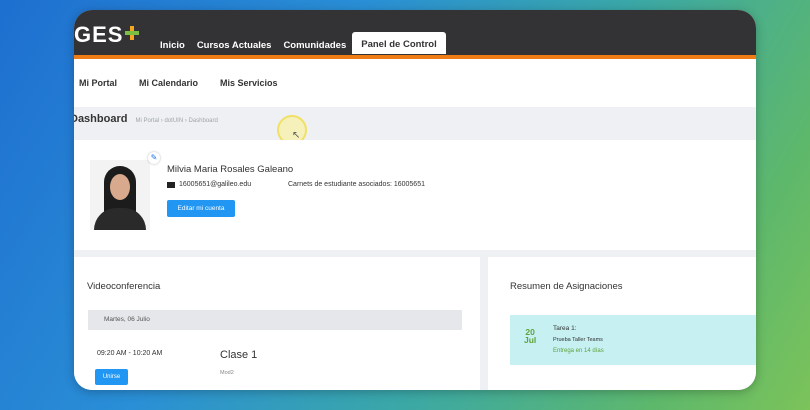 The width and height of the screenshot is (810, 410). I want to click on class-name: Clase 1, so click(239, 355).